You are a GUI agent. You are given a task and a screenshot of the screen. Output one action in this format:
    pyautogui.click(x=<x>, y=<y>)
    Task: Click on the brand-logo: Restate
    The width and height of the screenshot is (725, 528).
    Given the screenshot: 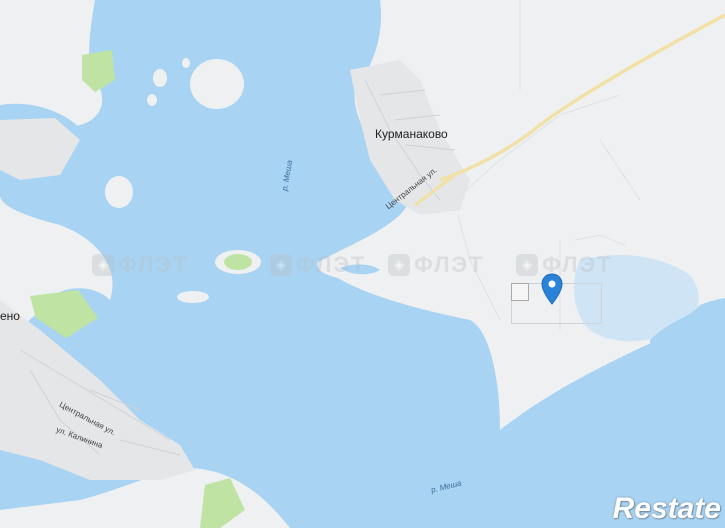 What is the action you would take?
    pyautogui.click(x=666, y=508)
    